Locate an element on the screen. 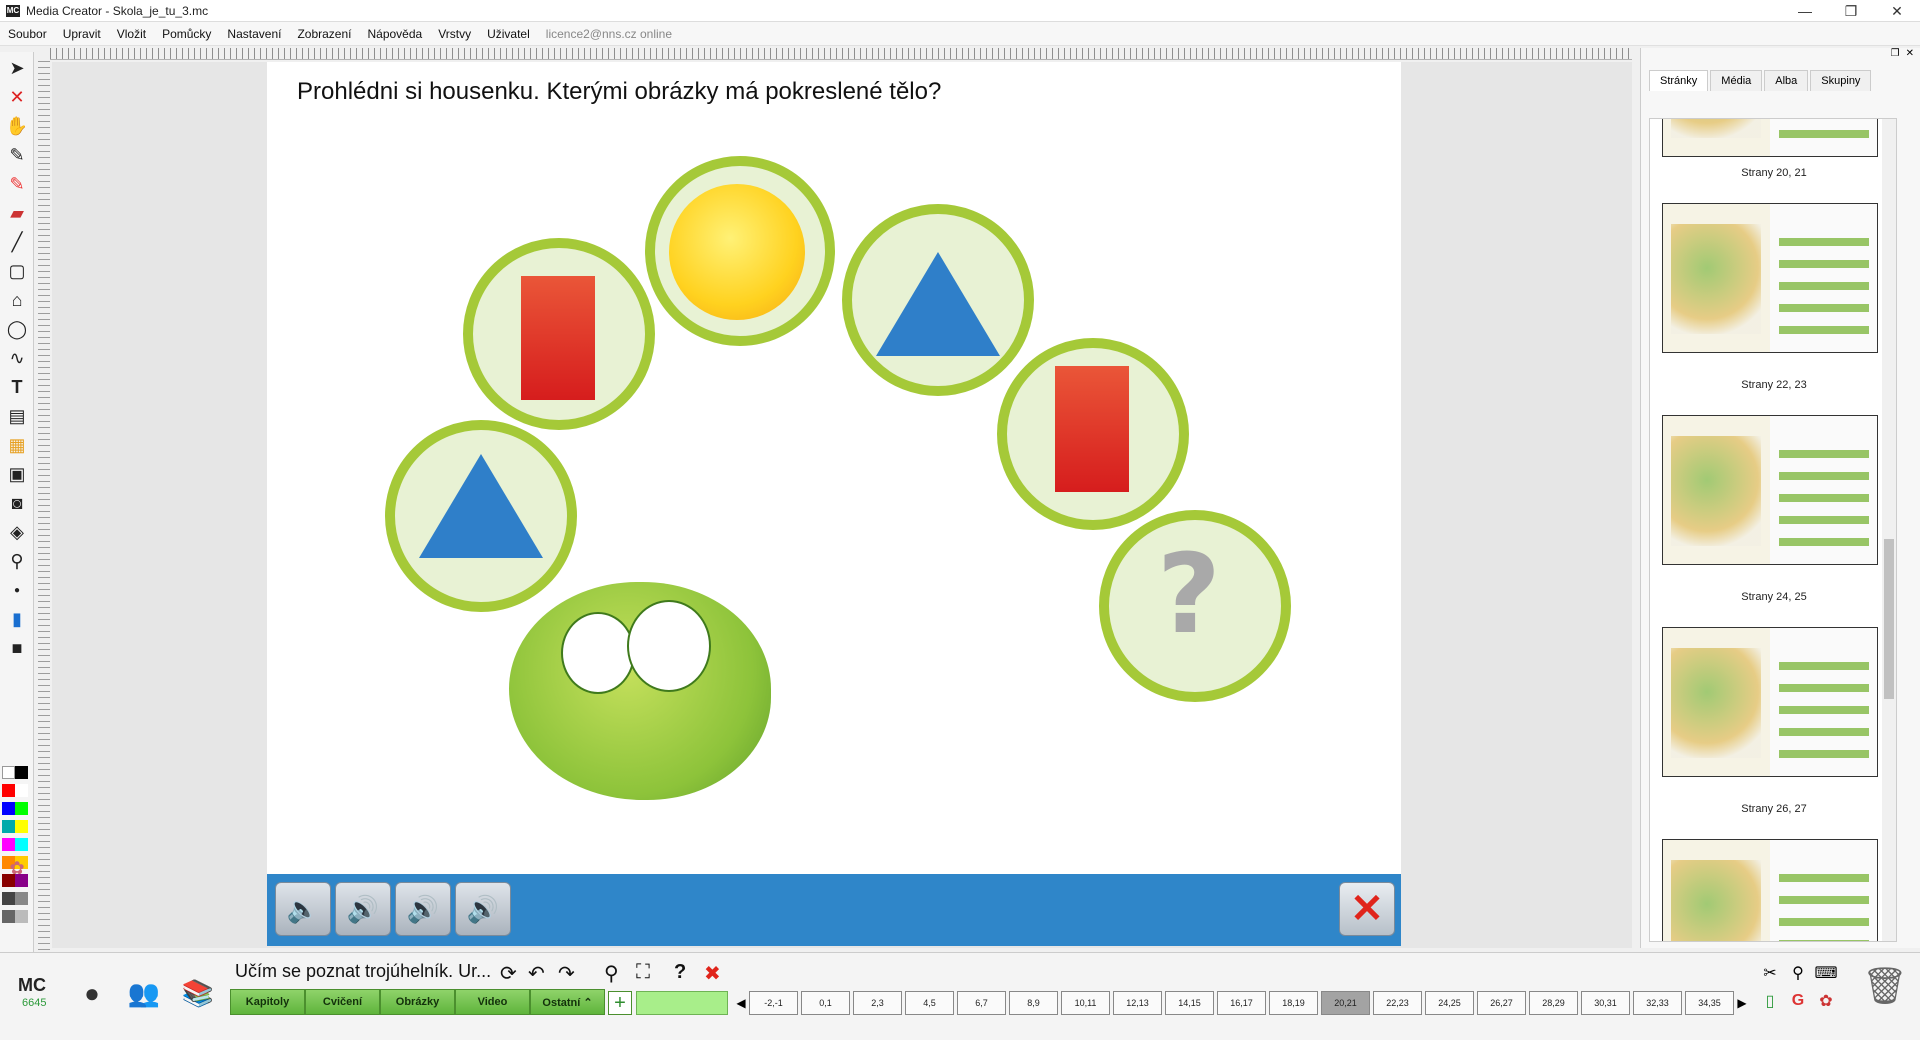  cviceni-button: Cvičení is located at coordinates (342, 1002).